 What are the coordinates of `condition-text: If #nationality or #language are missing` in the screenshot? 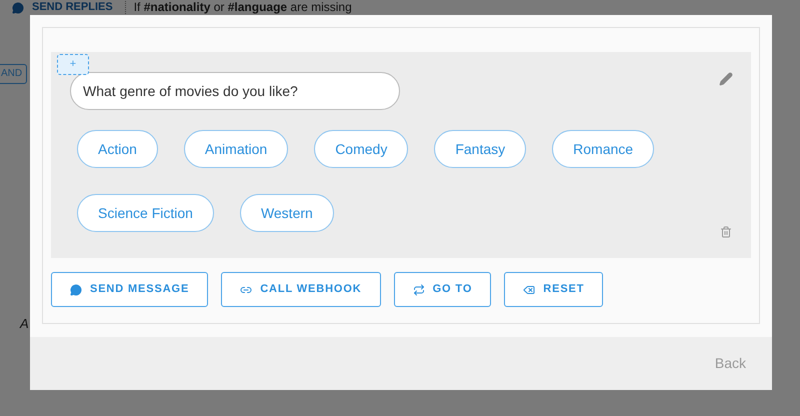 It's located at (243, 7).